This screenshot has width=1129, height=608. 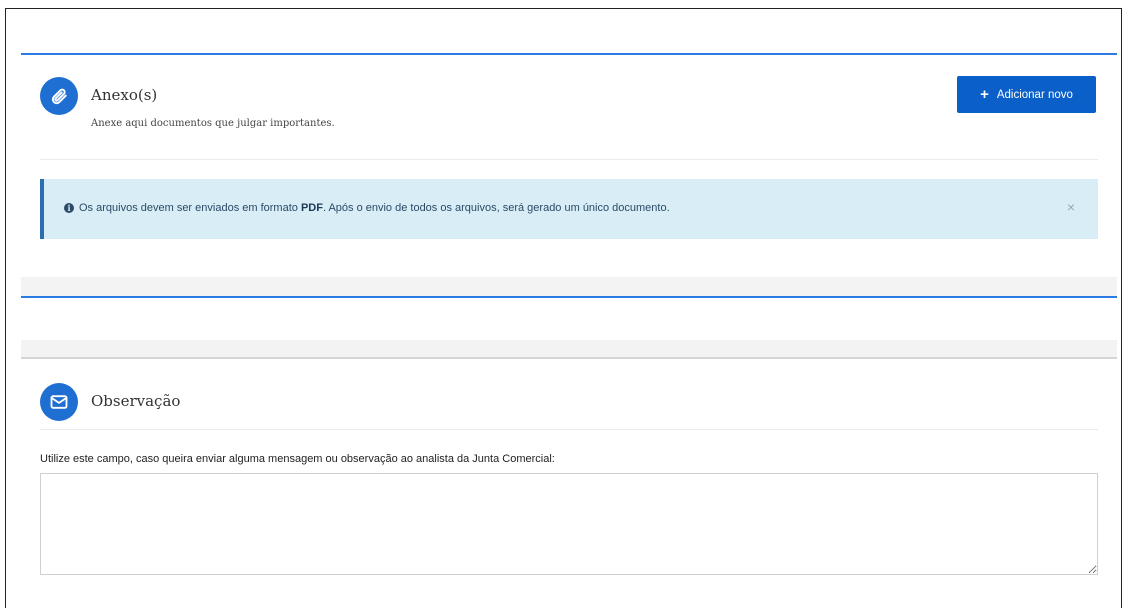 I want to click on info-icon: i, so click(x=69, y=208).